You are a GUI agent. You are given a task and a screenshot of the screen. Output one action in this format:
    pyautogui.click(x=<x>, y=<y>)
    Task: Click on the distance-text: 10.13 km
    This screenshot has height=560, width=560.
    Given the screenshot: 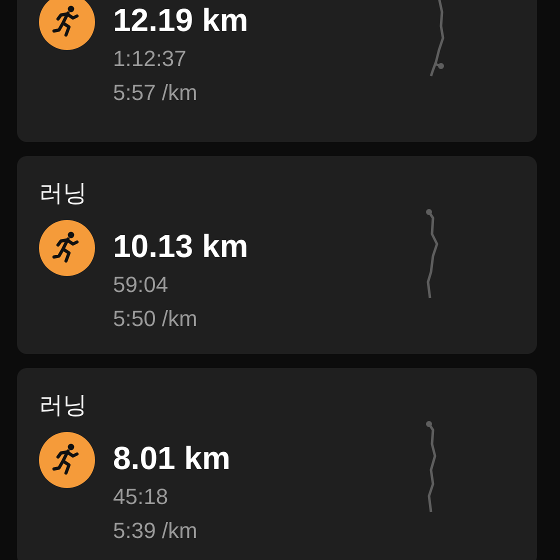 What is the action you would take?
    pyautogui.click(x=180, y=246)
    